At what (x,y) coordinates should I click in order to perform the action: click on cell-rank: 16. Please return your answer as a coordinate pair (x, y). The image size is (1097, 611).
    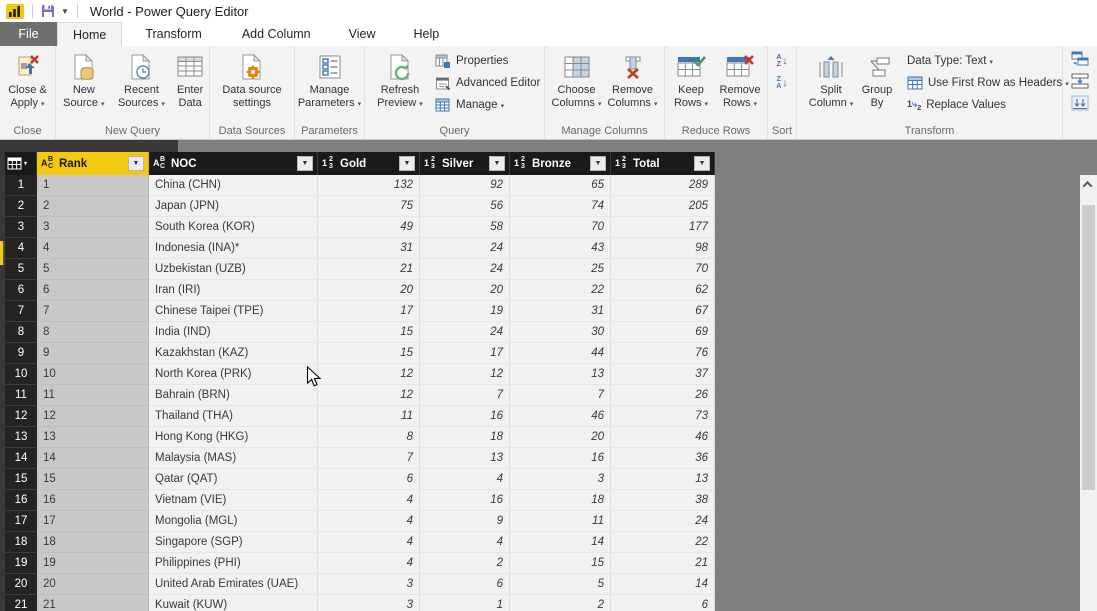
    Looking at the image, I should click on (93, 500).